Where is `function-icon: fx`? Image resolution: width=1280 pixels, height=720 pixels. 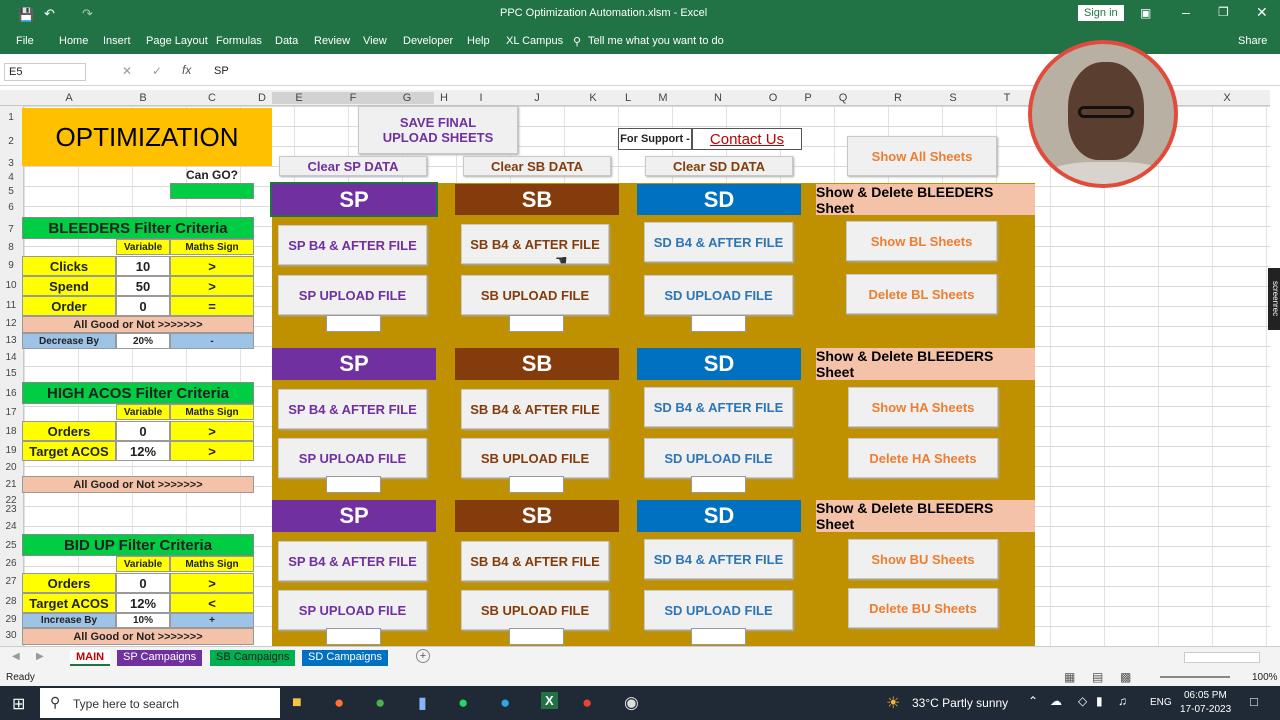 function-icon: fx is located at coordinates (186, 70).